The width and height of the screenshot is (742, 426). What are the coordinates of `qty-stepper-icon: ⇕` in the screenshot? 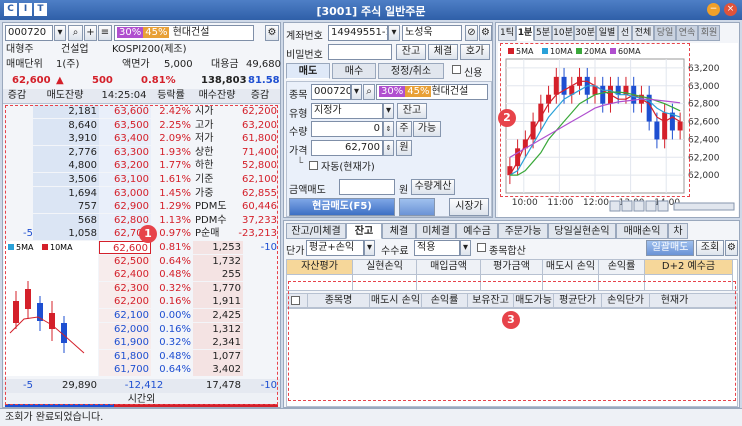 It's located at (388, 129).